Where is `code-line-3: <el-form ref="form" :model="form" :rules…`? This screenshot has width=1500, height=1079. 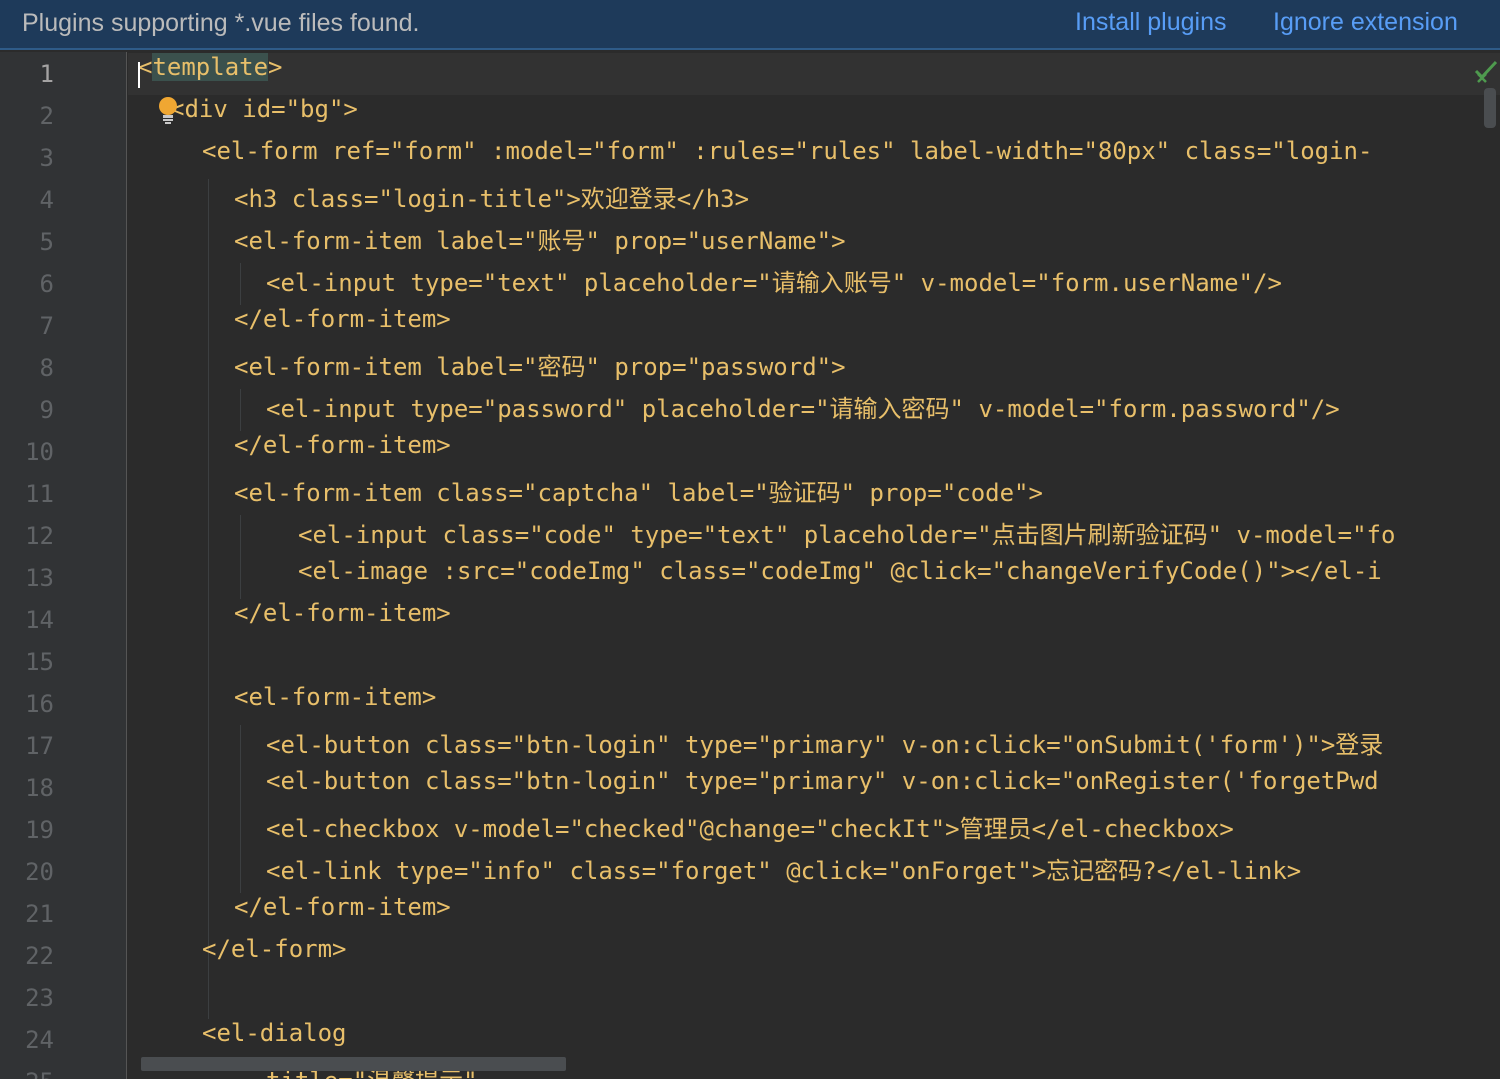 code-line-3: <el-form ref="form" :model="form" :rules… is located at coordinates (787, 158).